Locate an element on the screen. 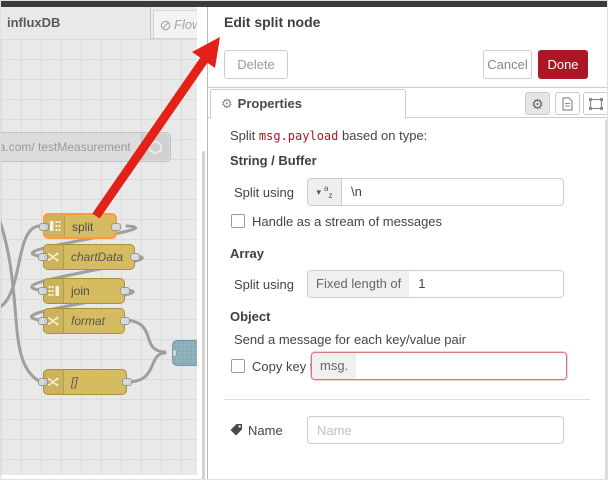 Image resolution: width=608 pixels, height=480 pixels. join-node: join is located at coordinates (84, 291).